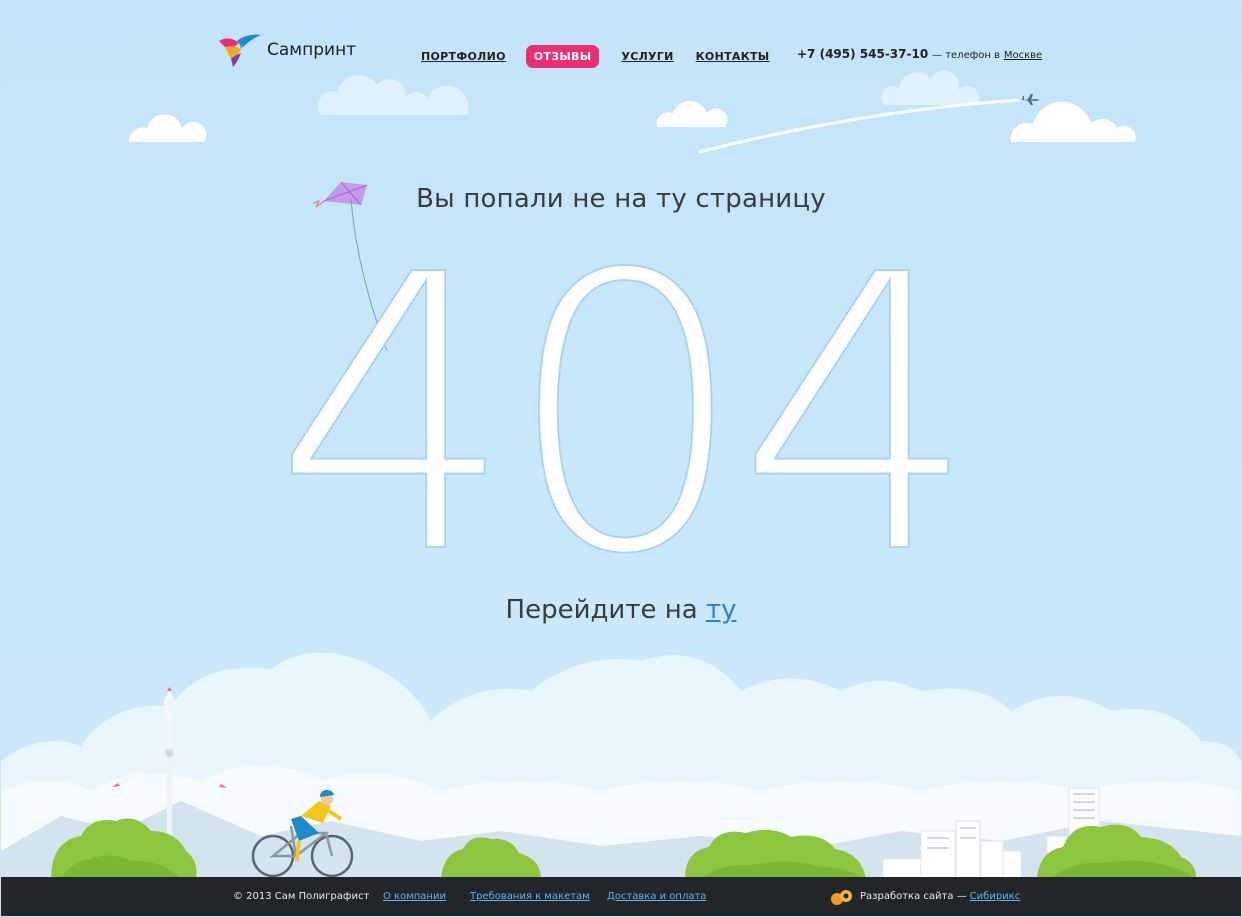  What do you see at coordinates (601, 610) in the screenshot?
I see `redirect-prefix: Перейдите на` at bounding box center [601, 610].